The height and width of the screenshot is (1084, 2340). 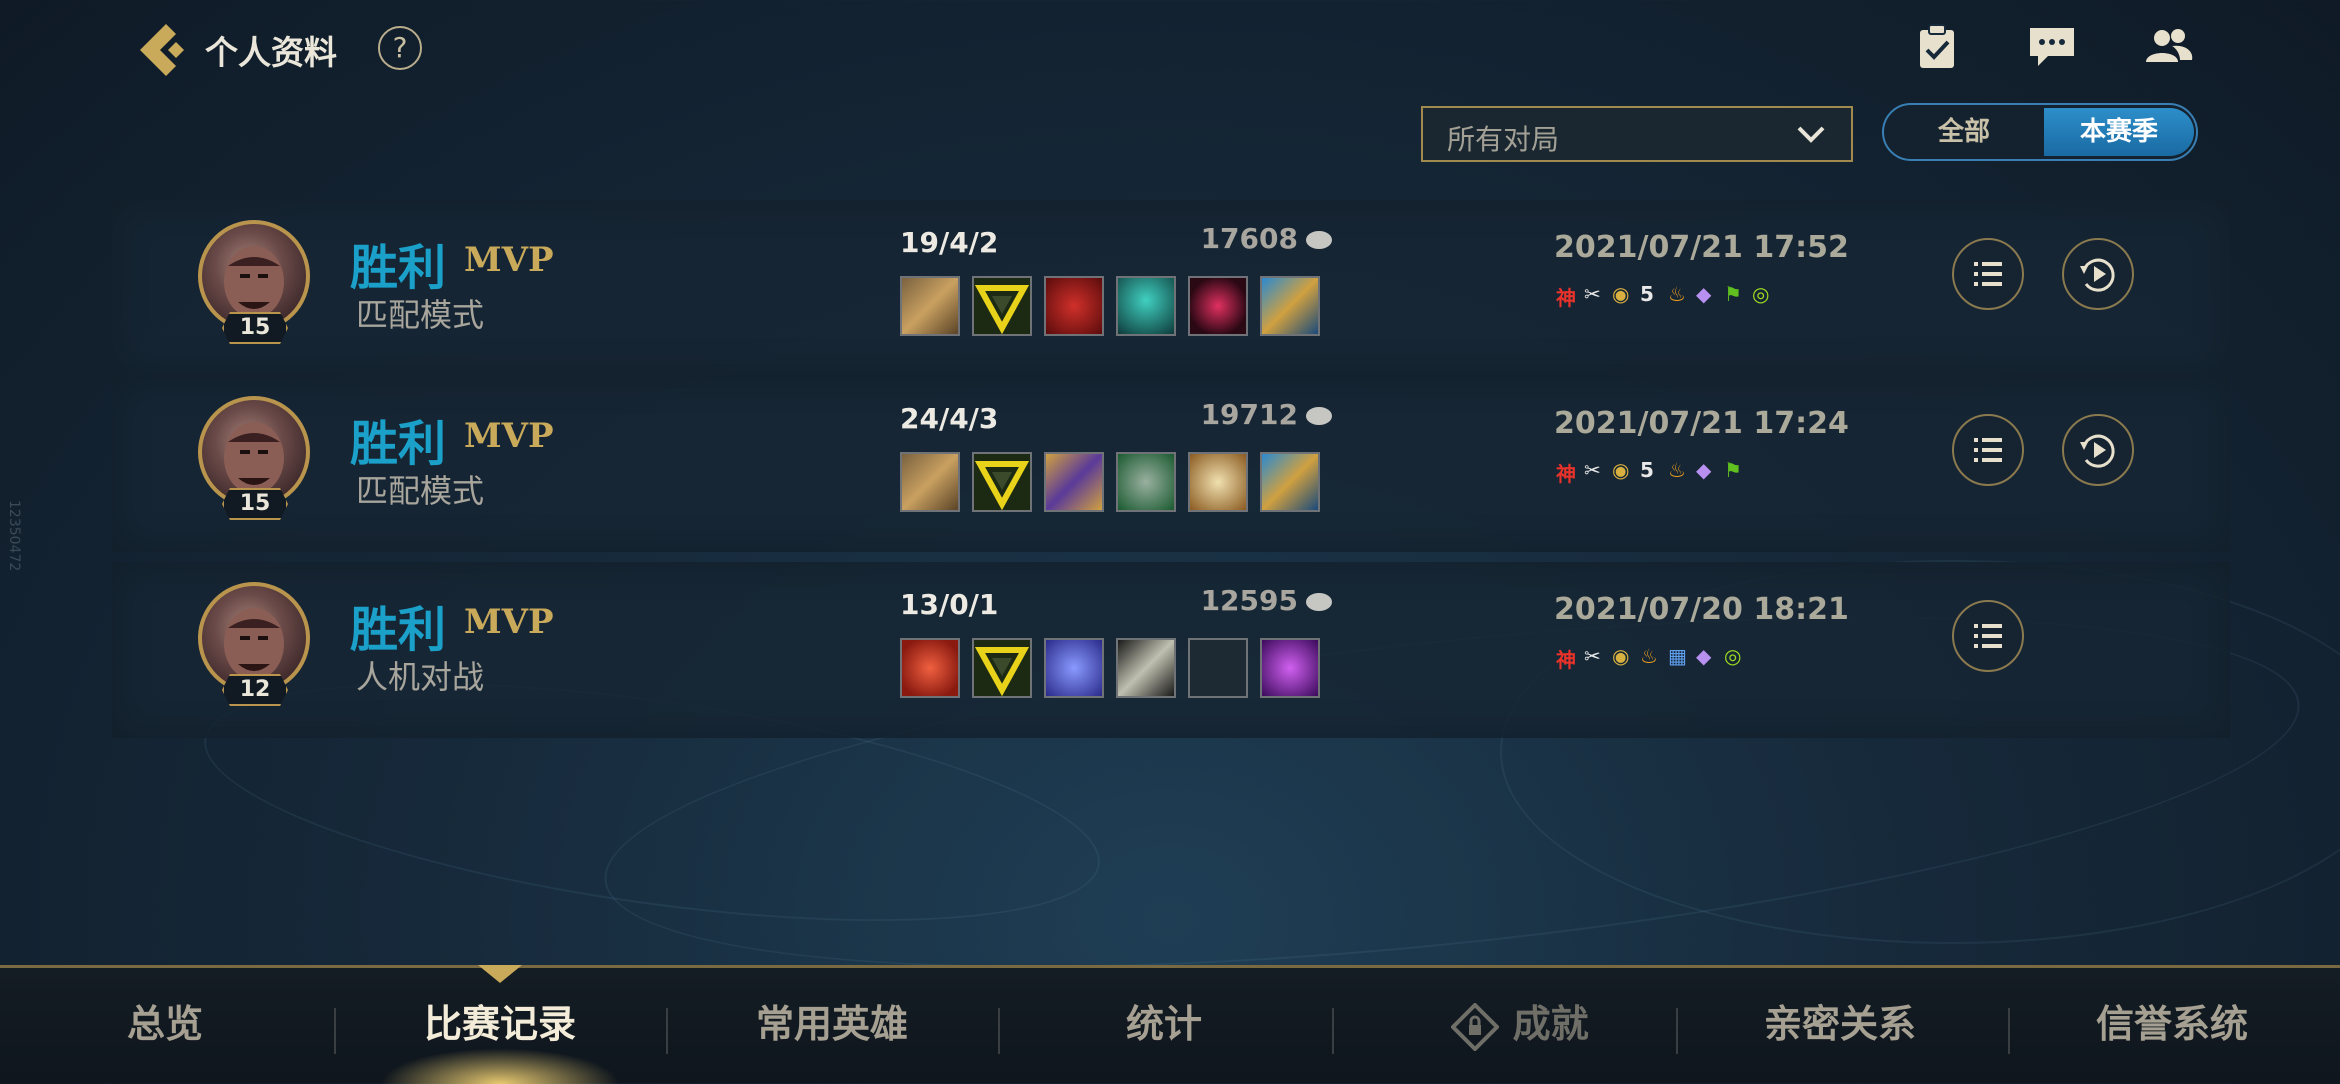 I want to click on gold-stat: 12595, so click(x=1257, y=600).